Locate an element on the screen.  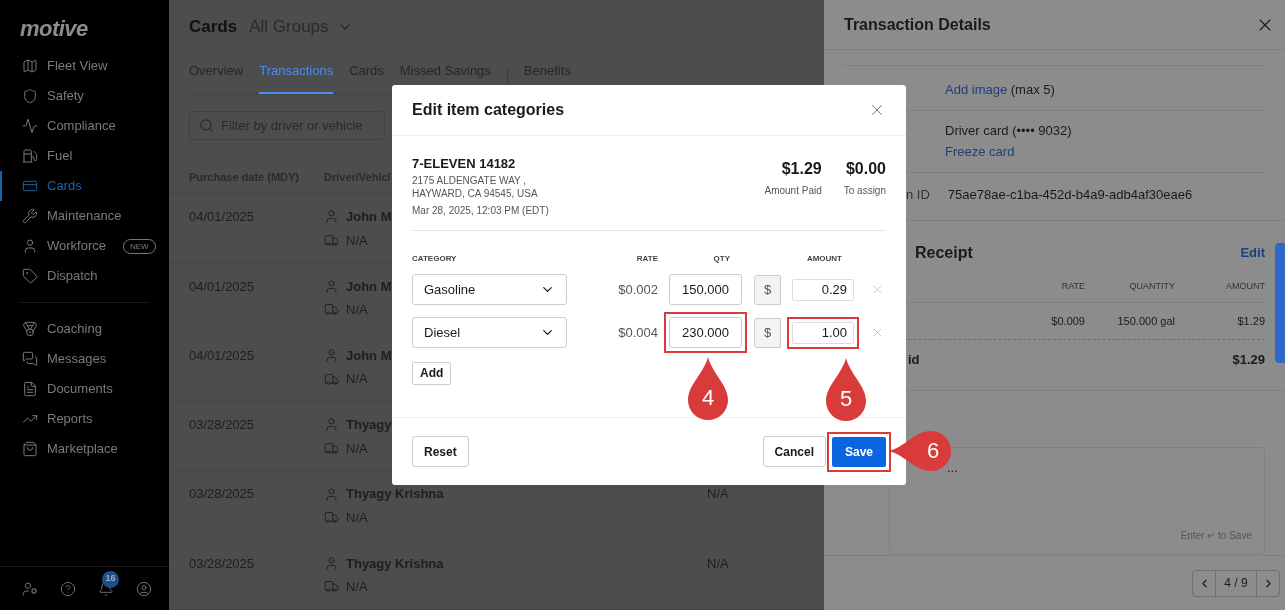
freeze-card-link: Freeze card is located at coordinates (1105, 152).